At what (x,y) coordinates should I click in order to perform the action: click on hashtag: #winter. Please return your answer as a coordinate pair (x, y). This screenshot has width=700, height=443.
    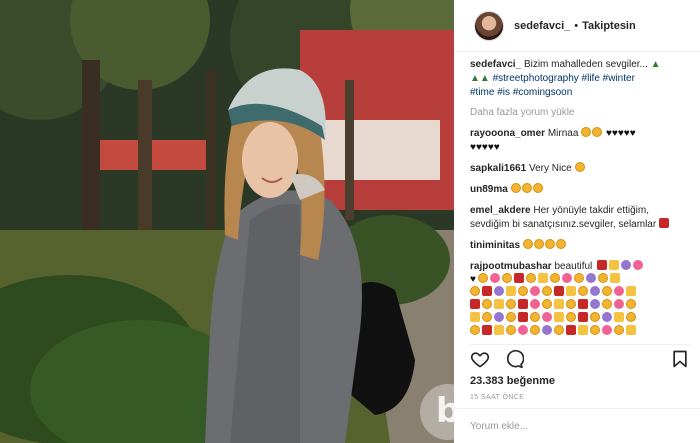
    Looking at the image, I should click on (619, 78).